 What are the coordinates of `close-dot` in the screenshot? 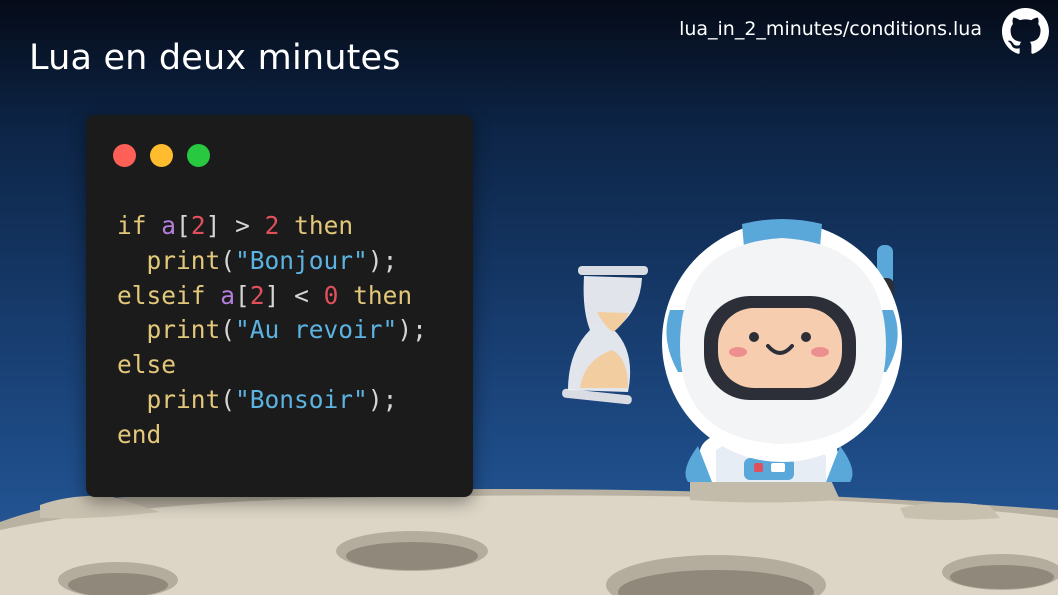 It's located at (124, 155).